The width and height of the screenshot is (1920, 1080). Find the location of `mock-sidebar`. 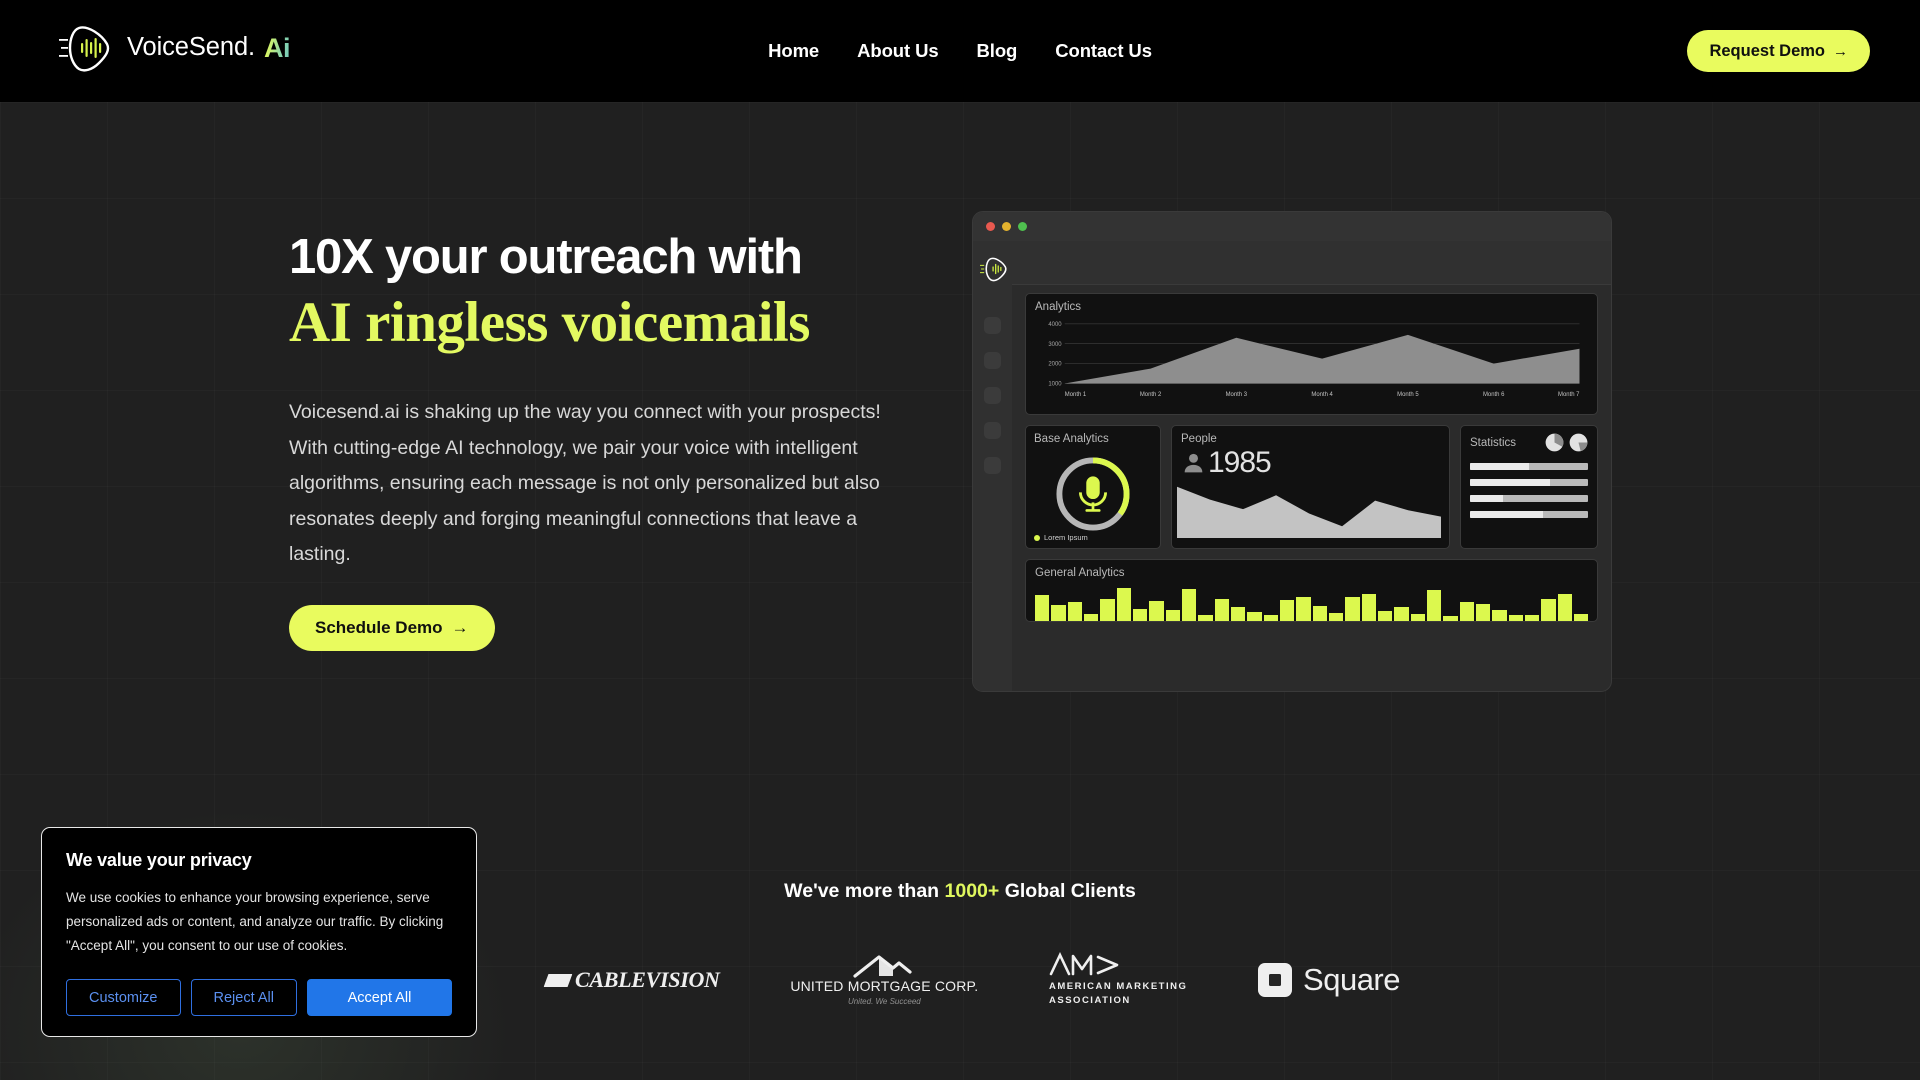

mock-sidebar is located at coordinates (992, 466).